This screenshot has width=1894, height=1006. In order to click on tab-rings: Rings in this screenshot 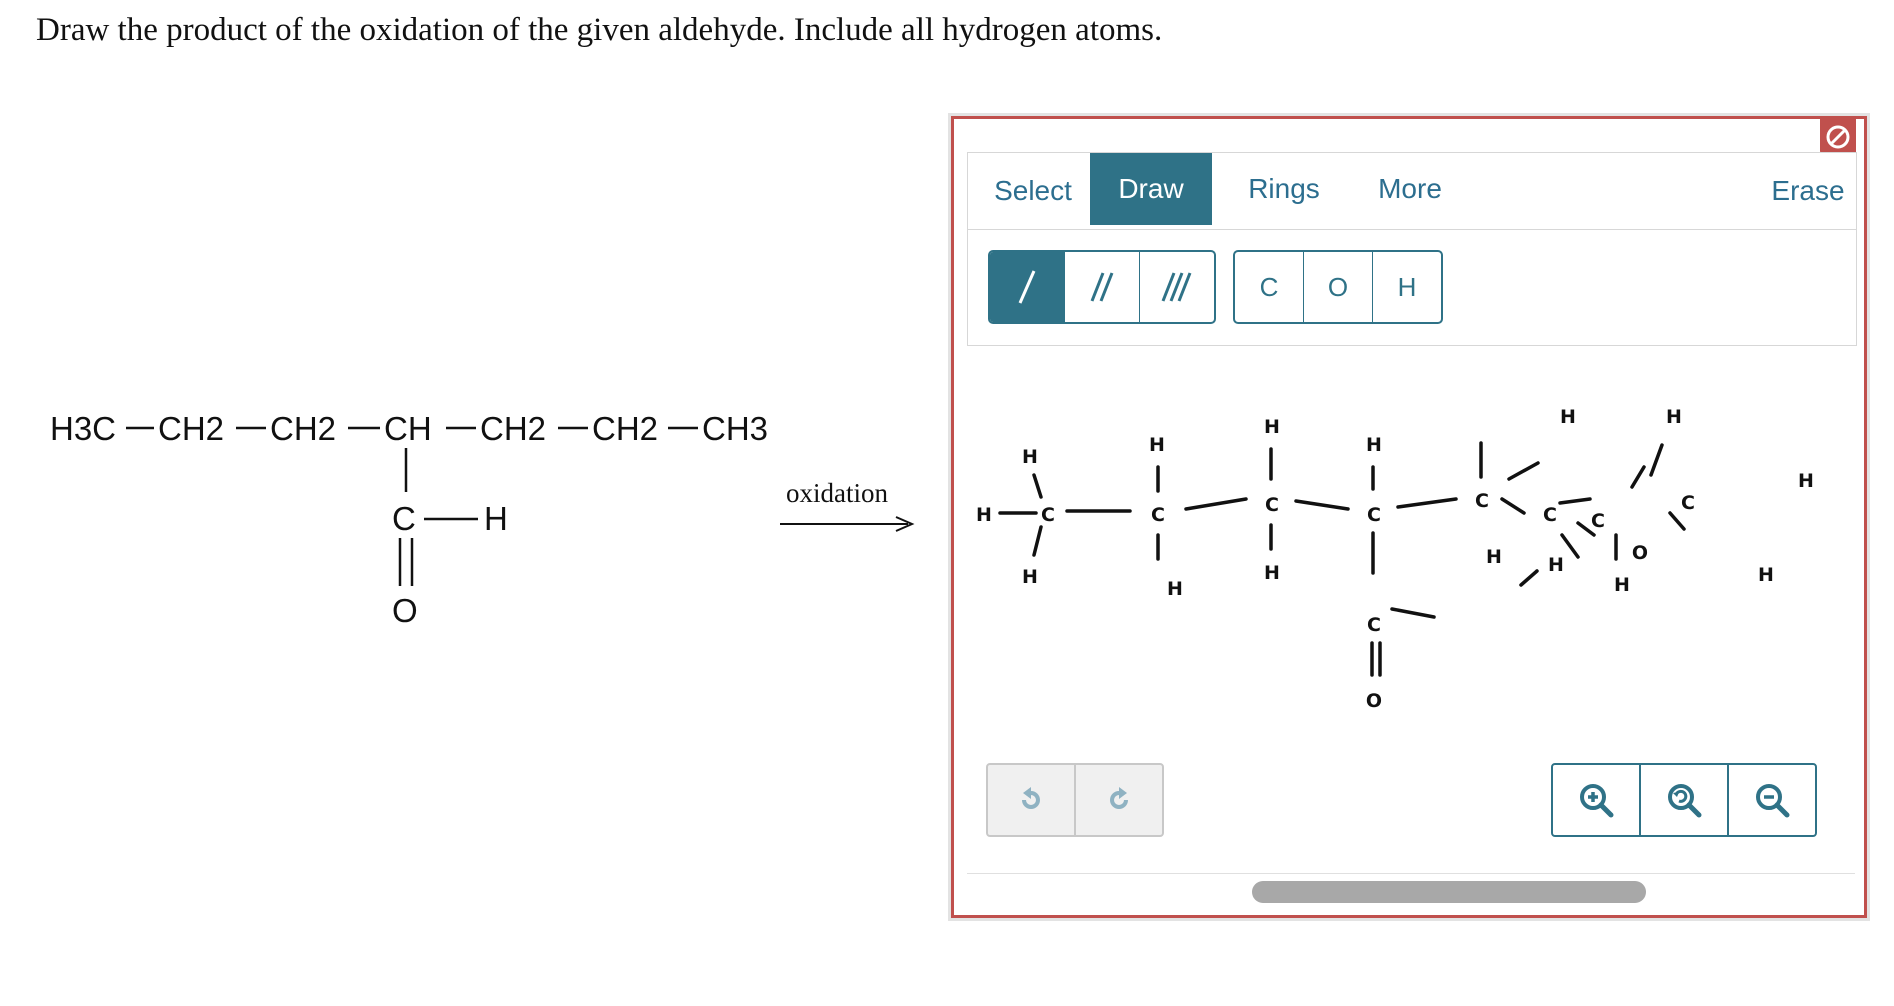, I will do `click(1284, 189)`.